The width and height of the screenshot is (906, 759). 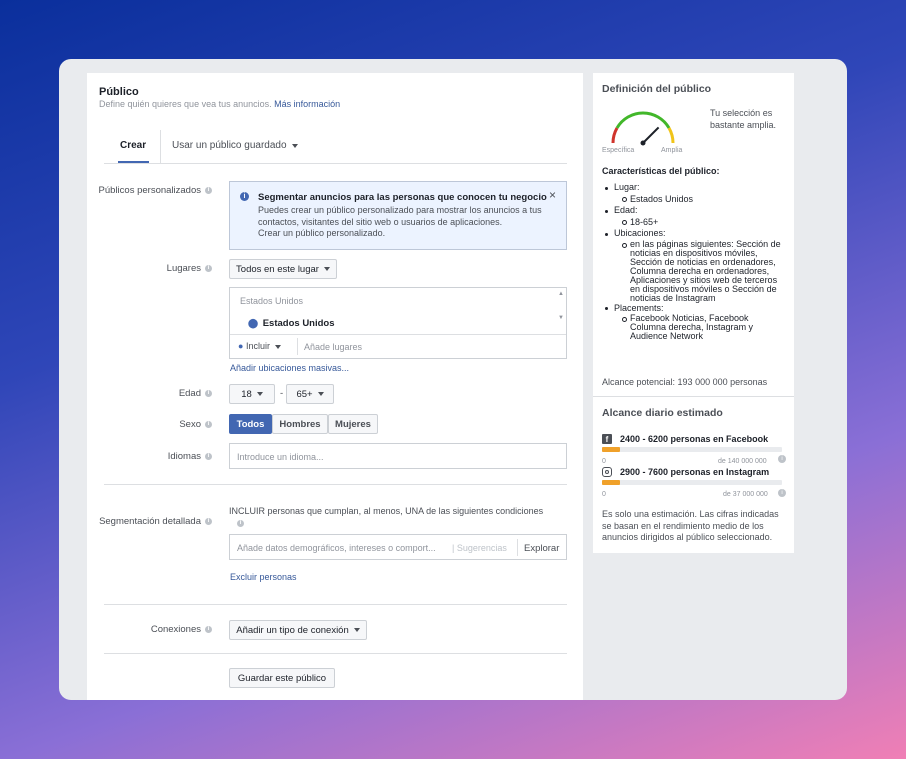 I want to click on detailed-targeting-label: Segmentación detallada i, so click(x=152, y=521).